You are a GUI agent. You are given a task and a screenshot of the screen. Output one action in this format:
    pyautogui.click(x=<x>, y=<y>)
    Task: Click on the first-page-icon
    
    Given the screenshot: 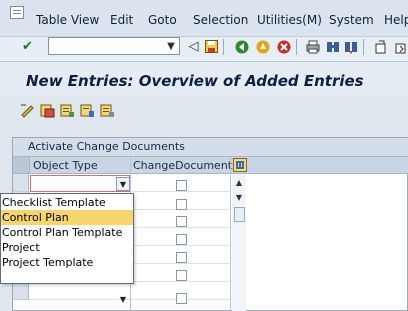 What is the action you would take?
    pyautogui.click(x=380, y=46)
    